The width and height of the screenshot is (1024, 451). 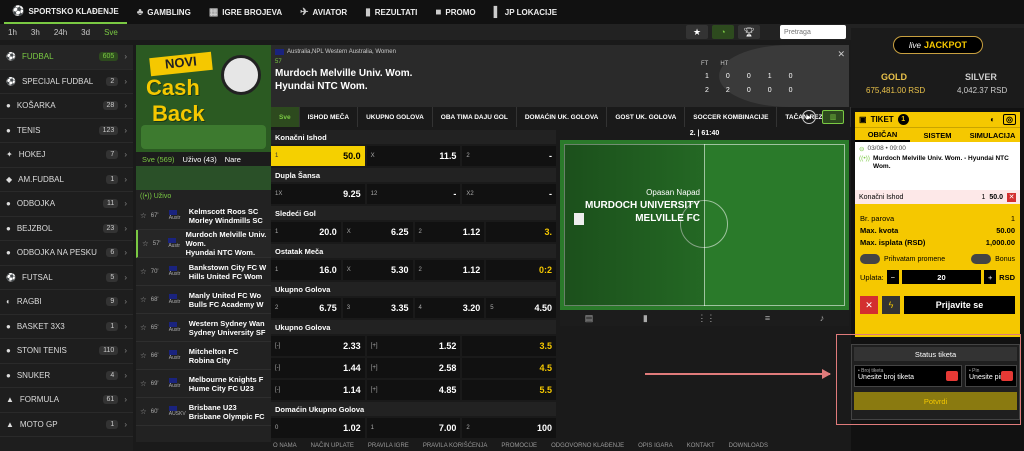 I want to click on tab-next-events: Nare, so click(x=233, y=159).